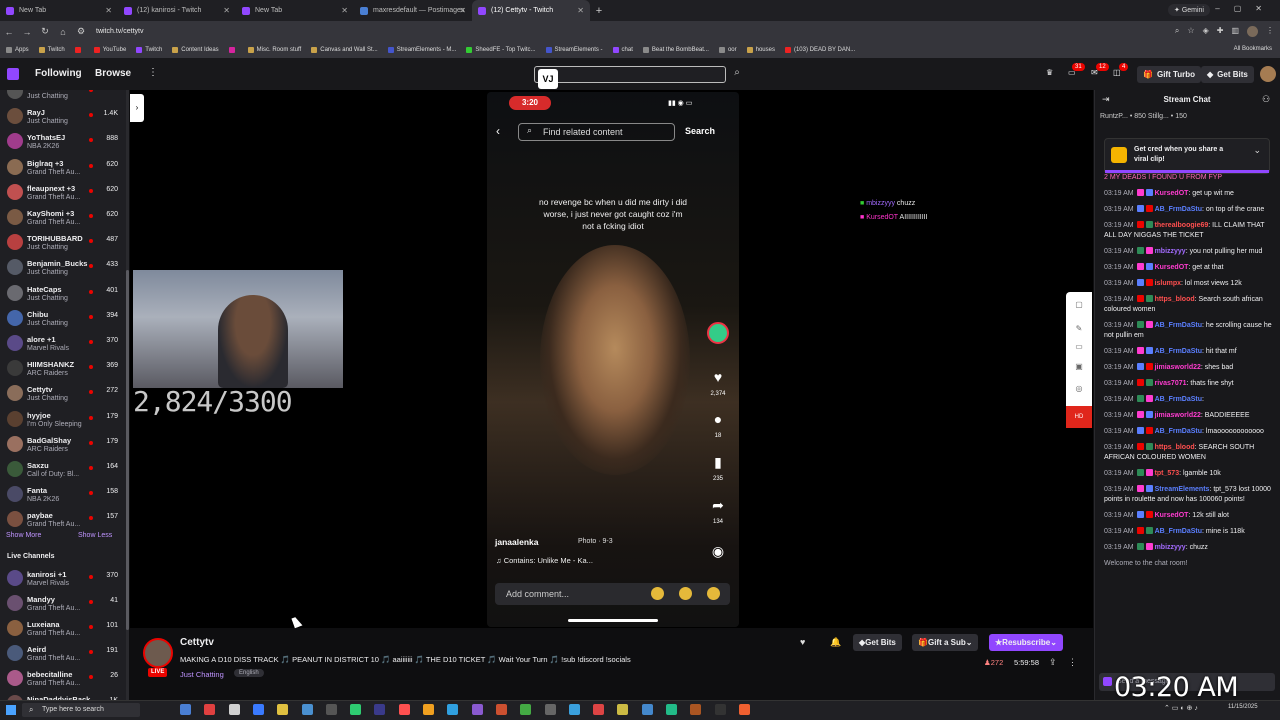 The image size is (1280, 720). Describe the element at coordinates (127, 450) in the screenshot. I see `sidebar-scrollbar-thumb` at that location.